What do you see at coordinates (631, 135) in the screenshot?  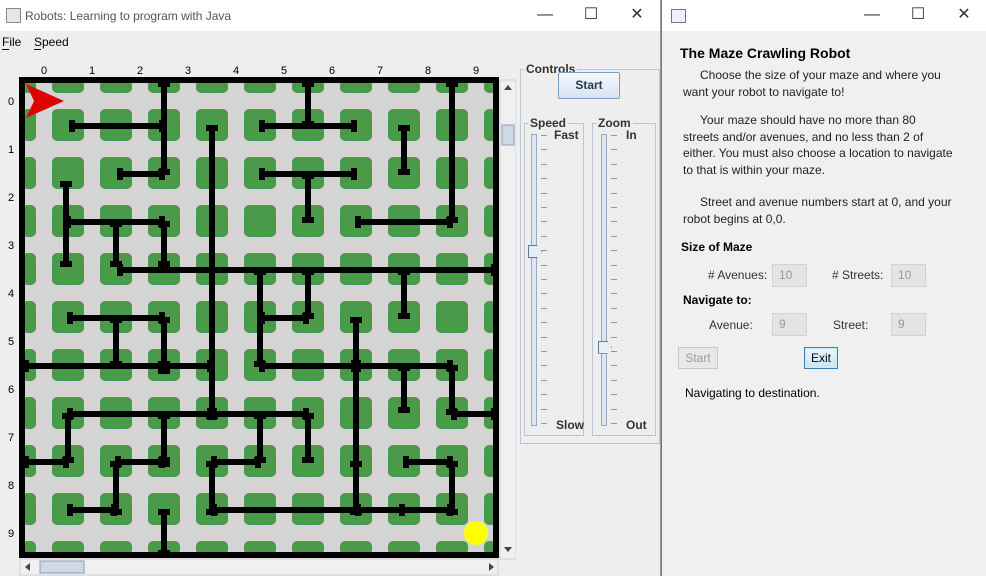 I see `zoom-in-label: In` at bounding box center [631, 135].